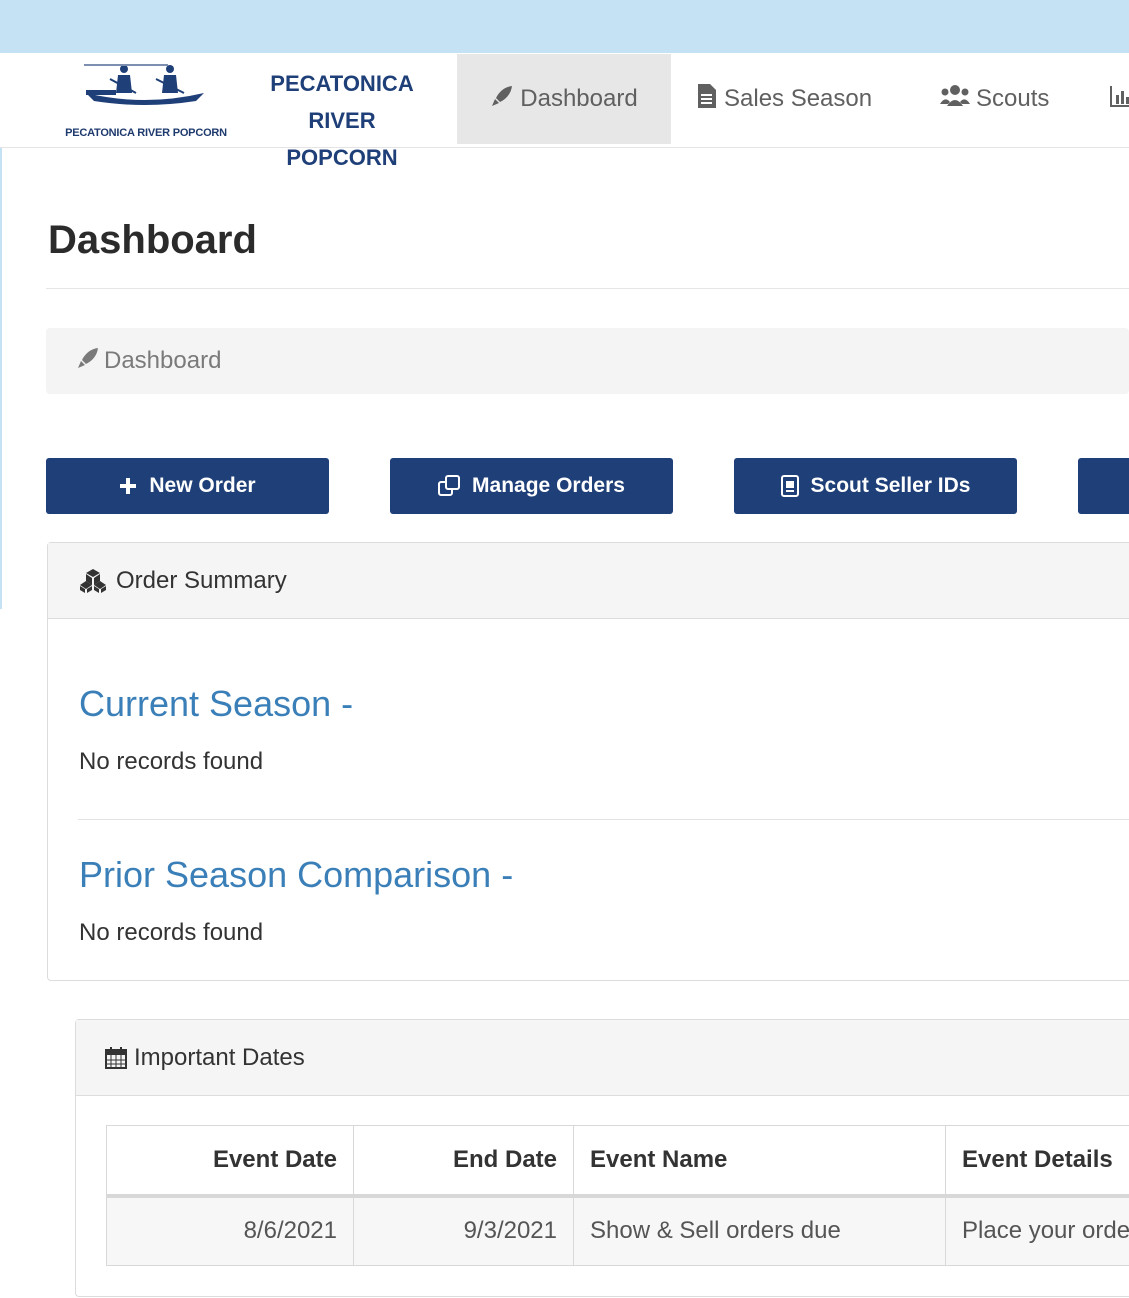  What do you see at coordinates (548, 485) in the screenshot?
I see `manage-orders-label: Manage Orders` at bounding box center [548, 485].